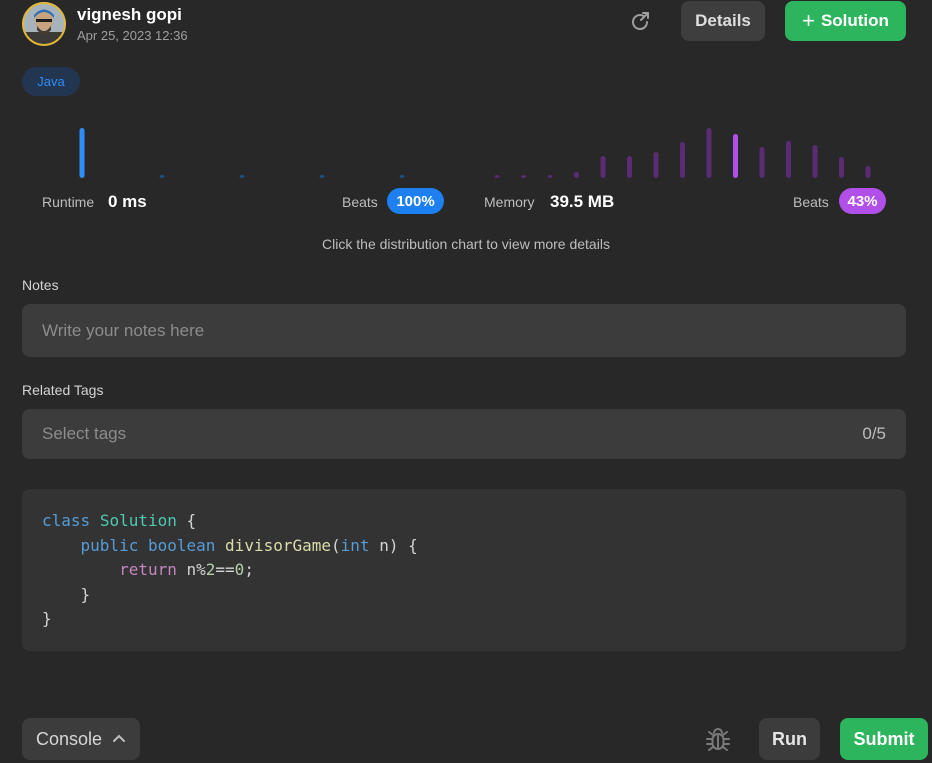 The width and height of the screenshot is (932, 763). What do you see at coordinates (68, 202) in the screenshot?
I see `runtime-label: Runtime` at bounding box center [68, 202].